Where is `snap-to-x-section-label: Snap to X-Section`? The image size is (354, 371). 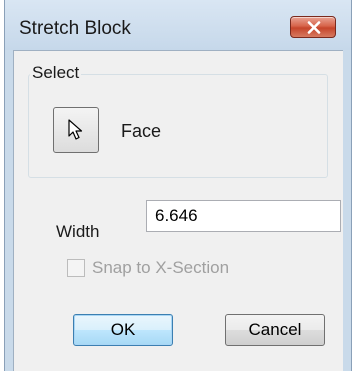
snap-to-x-section-label: Snap to X-Section is located at coordinates (161, 267).